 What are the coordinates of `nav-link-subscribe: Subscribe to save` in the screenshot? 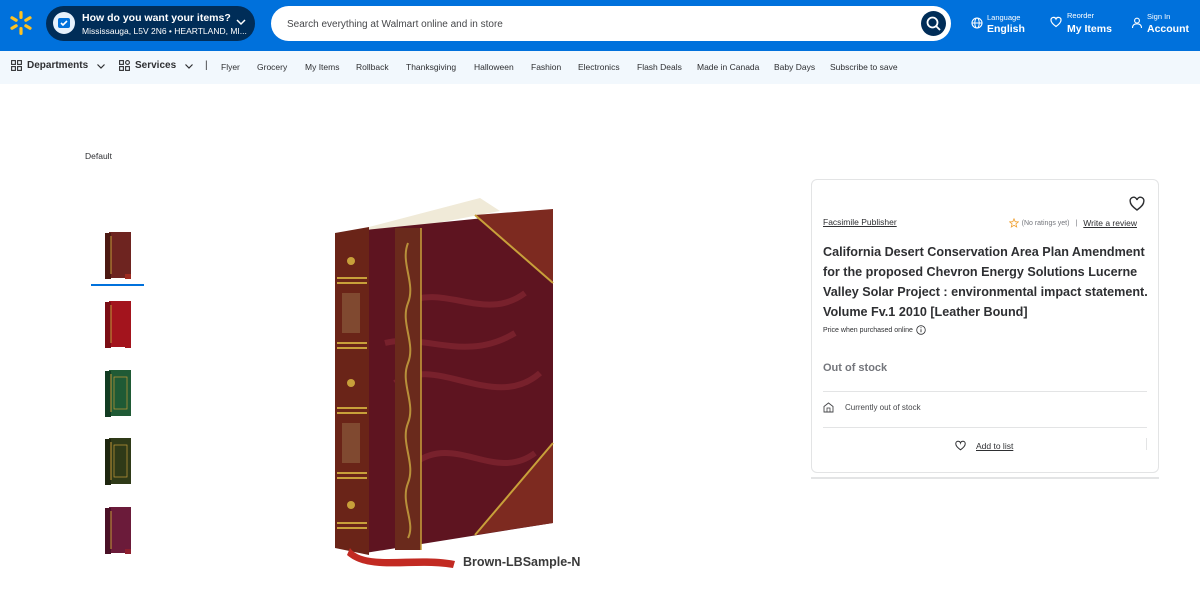 It's located at (864, 67).